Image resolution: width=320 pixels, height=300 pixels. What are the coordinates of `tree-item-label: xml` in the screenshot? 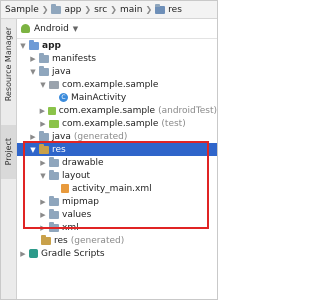 It's located at (70, 227).